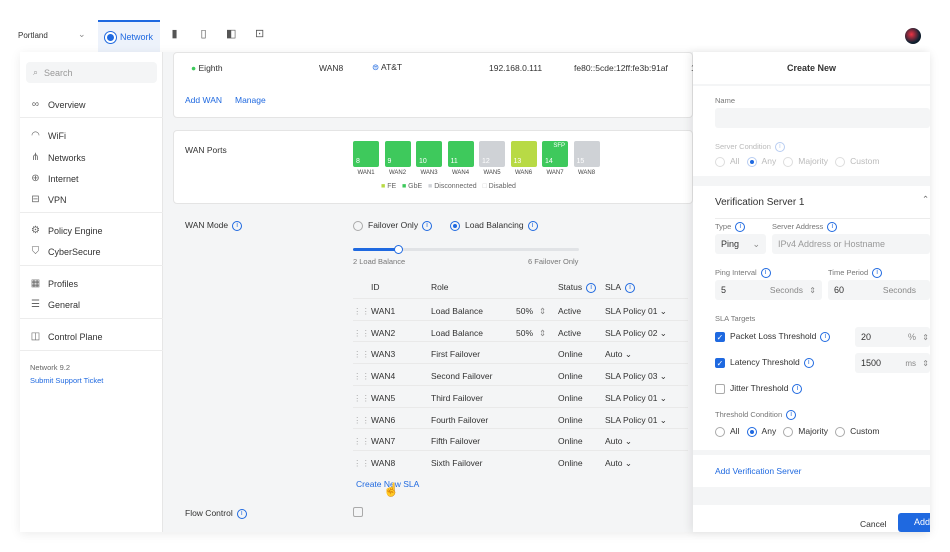 This screenshot has width=950, height=552. What do you see at coordinates (129, 36) in the screenshot?
I see `tab-network: Network` at bounding box center [129, 36].